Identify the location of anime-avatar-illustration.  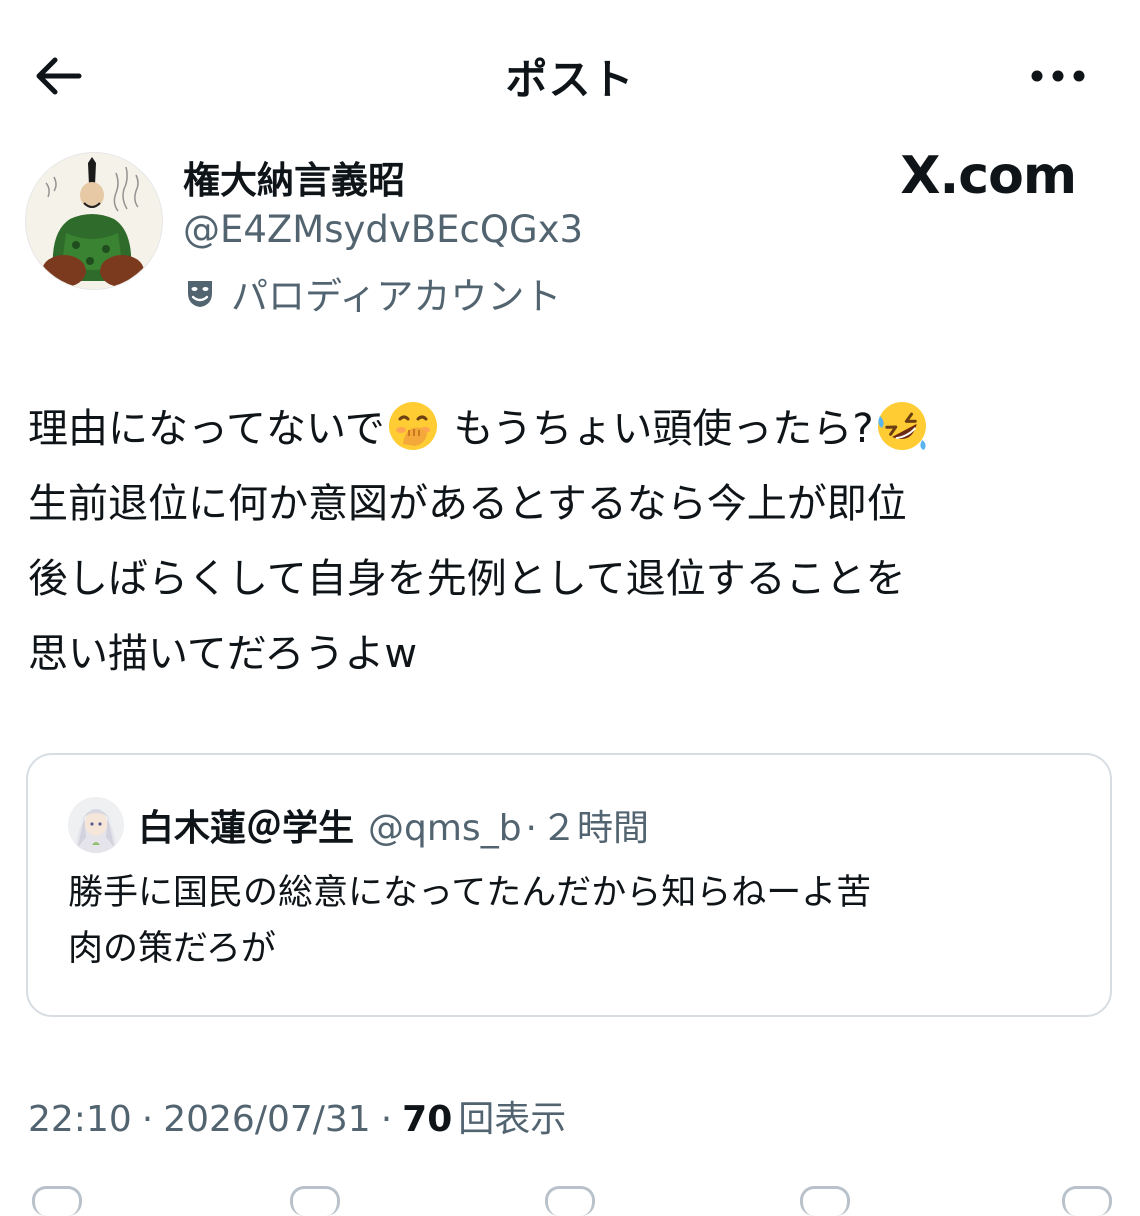
(96, 825).